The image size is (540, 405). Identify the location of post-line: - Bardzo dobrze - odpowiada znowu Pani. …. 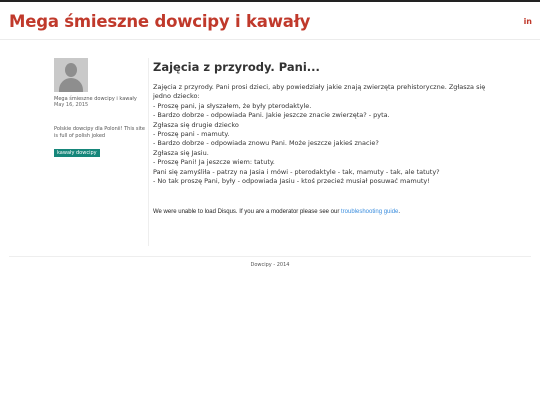
(266, 143).